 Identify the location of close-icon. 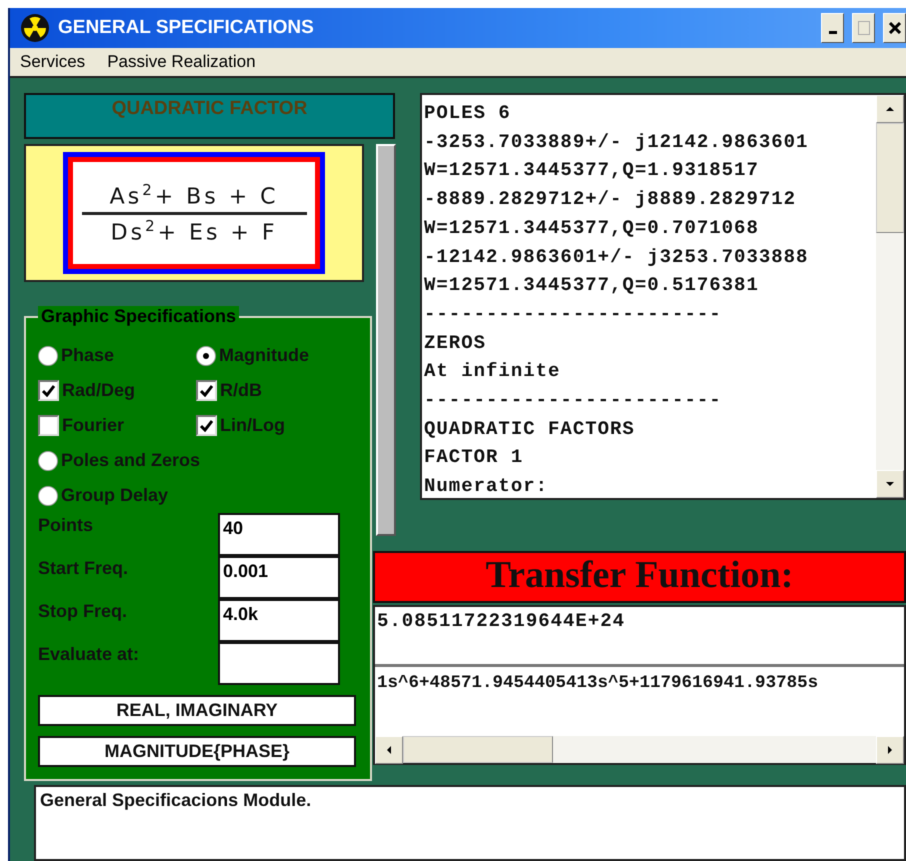
(894, 28).